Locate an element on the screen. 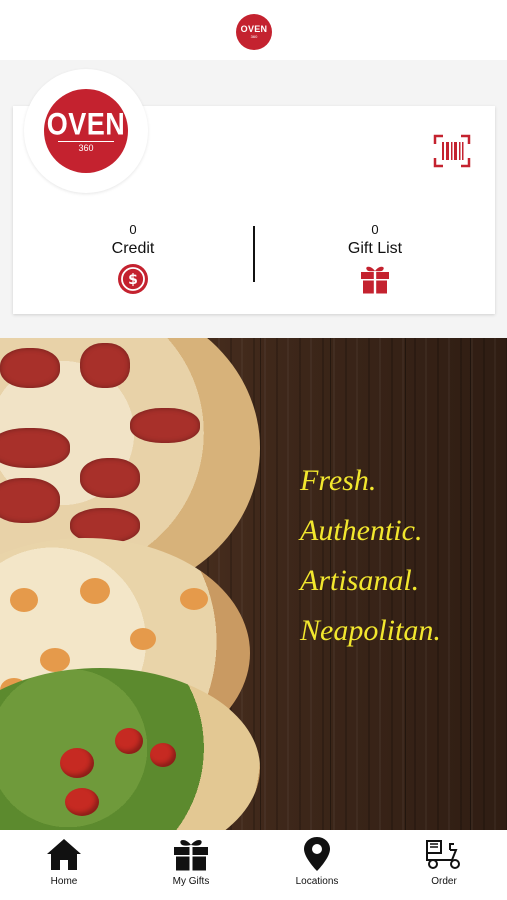  credit-label: Credit is located at coordinates (133, 248).